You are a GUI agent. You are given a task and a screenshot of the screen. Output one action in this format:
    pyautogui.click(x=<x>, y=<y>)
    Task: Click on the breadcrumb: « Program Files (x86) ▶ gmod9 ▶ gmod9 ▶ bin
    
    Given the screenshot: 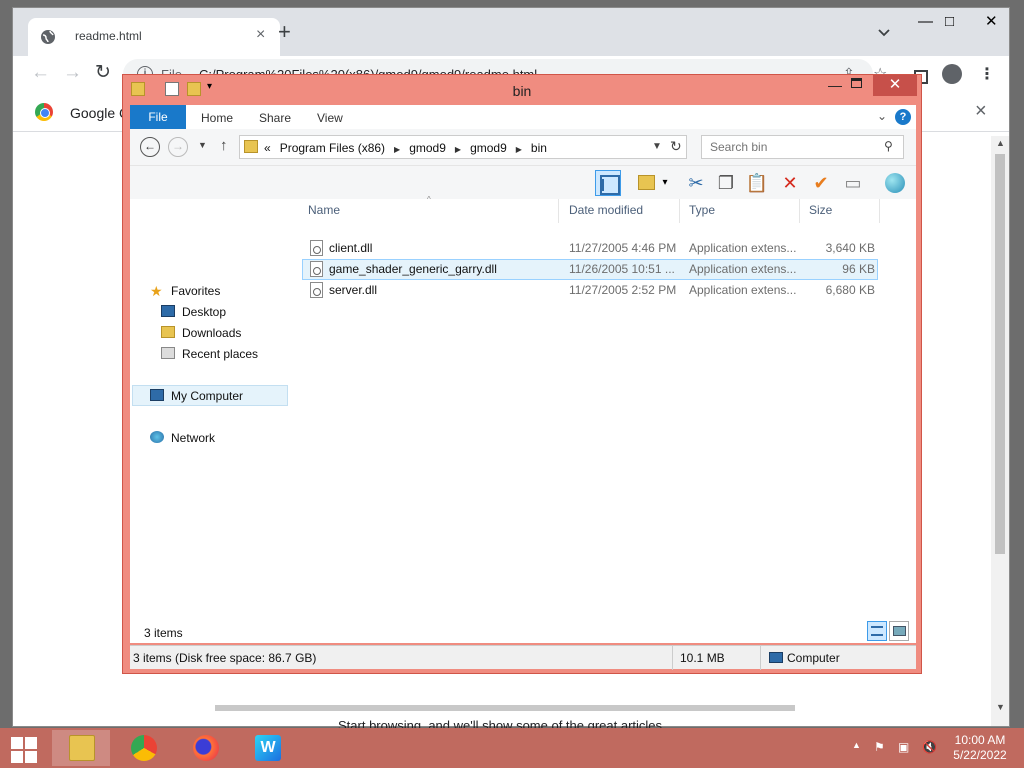 What is the action you would take?
    pyautogui.click(x=410, y=148)
    